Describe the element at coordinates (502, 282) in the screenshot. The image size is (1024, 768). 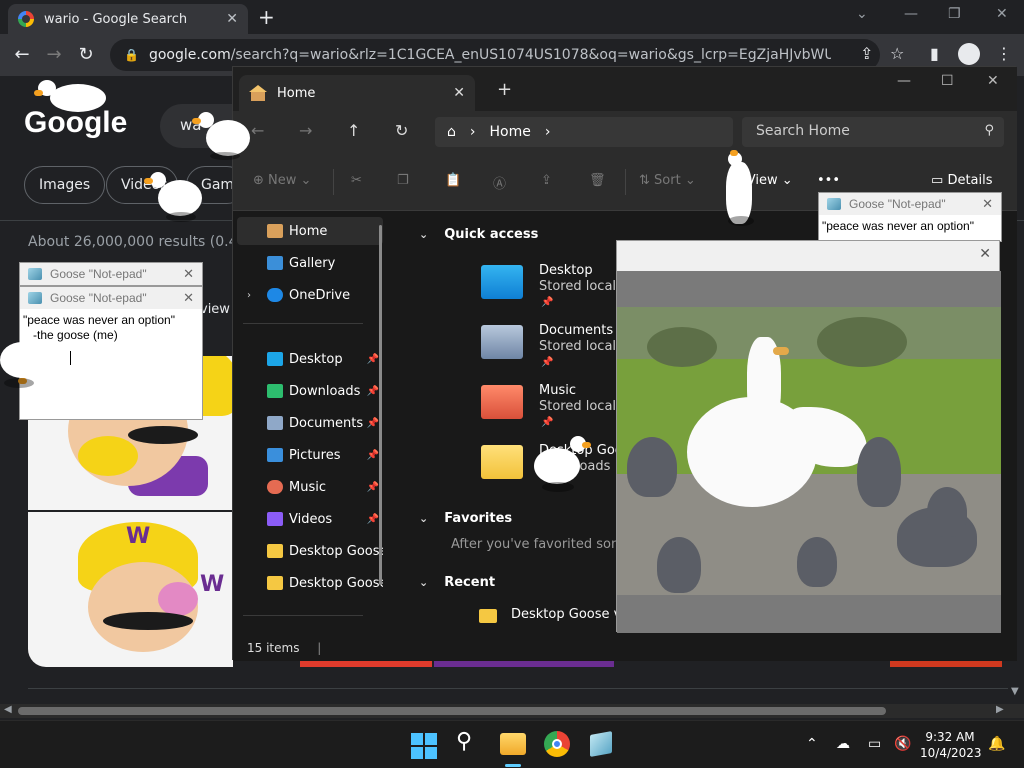
I see `desktop-folder-icon` at that location.